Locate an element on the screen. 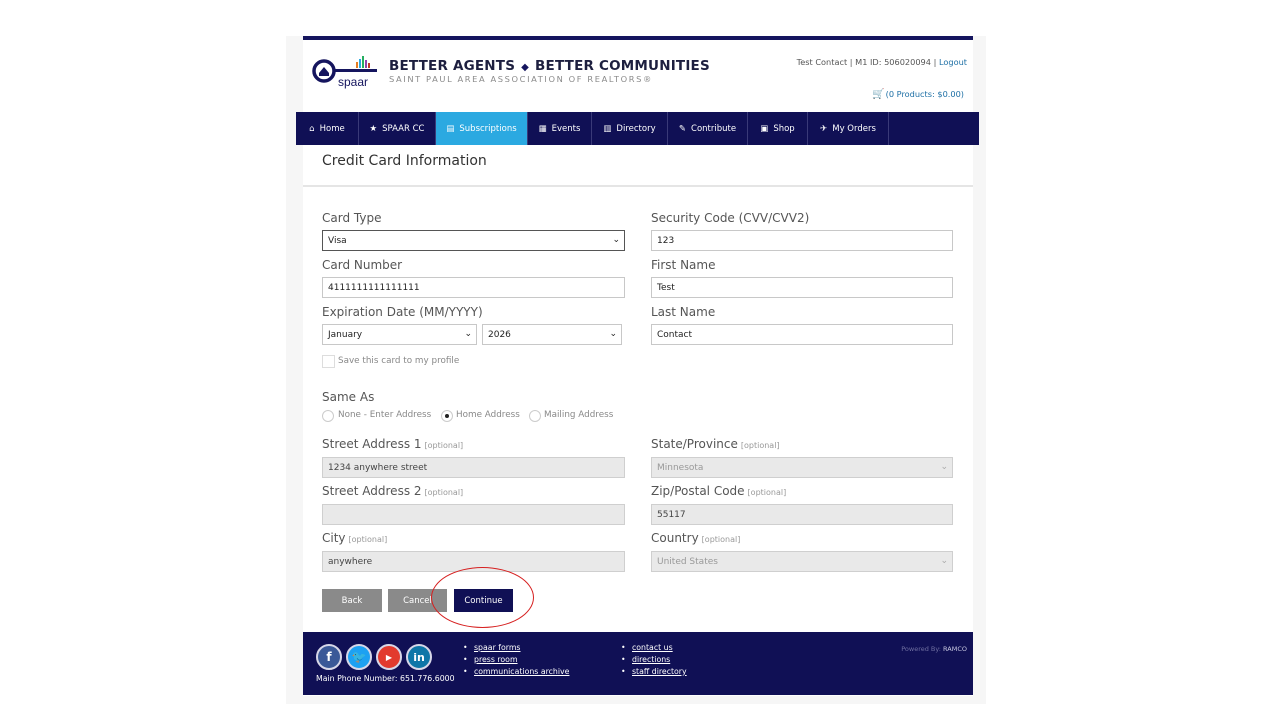  home-icon: ⌂ is located at coordinates (312, 128).